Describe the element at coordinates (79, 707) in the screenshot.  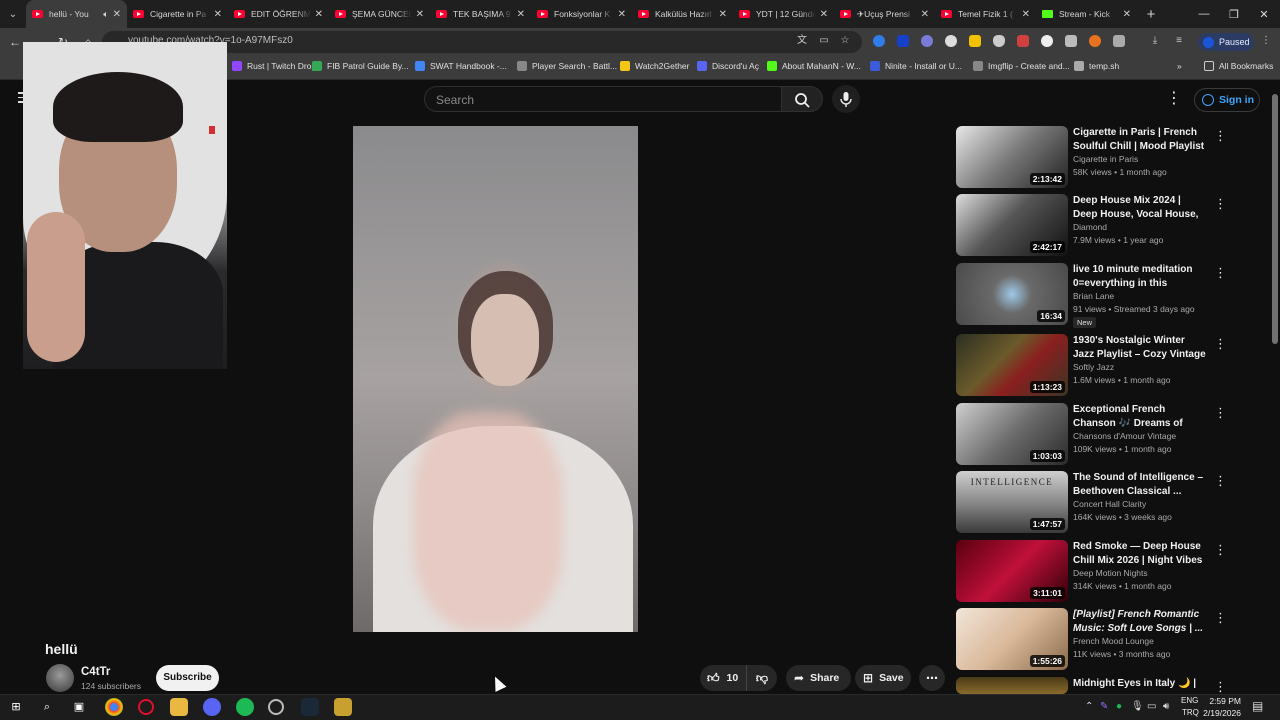
I see `task-view-icon: ▣` at that location.